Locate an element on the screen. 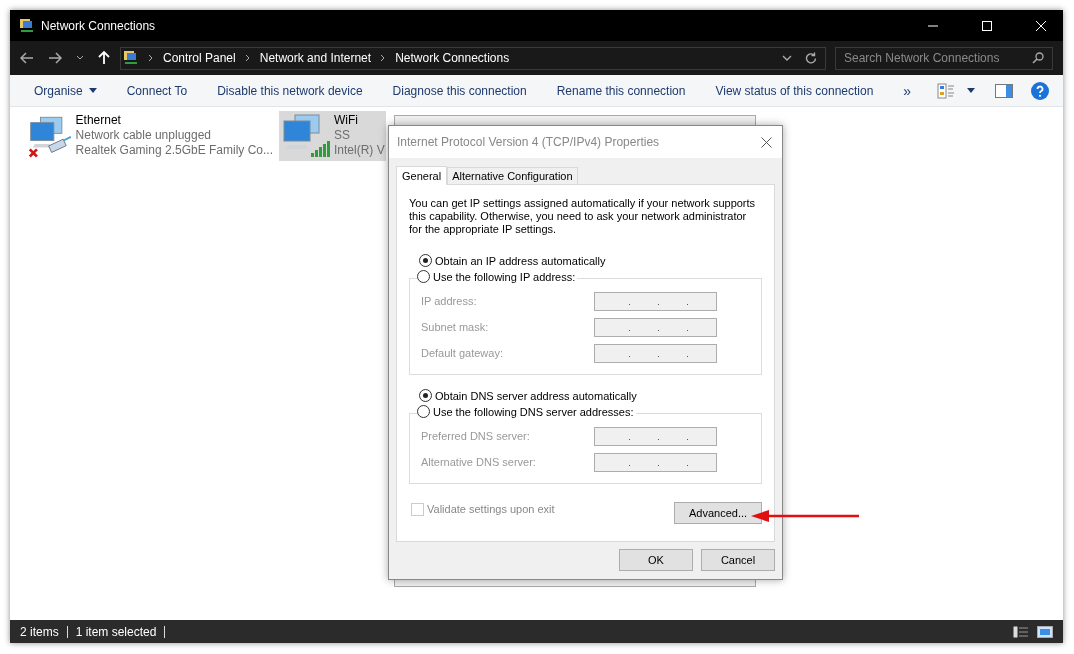 Image resolution: width=1074 pixels, height=654 pixels. search-input: Search Network Connections is located at coordinates (938, 58).